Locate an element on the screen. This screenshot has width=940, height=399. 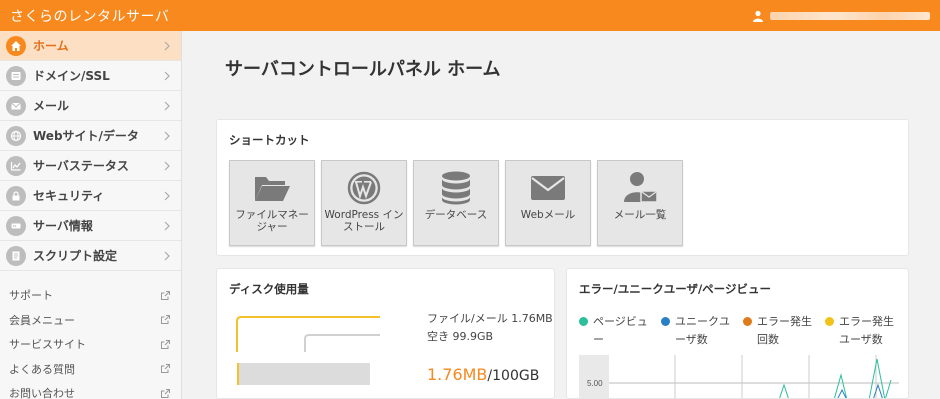
brand-title: さくらのレンタルサーバ is located at coordinates (89, 16).